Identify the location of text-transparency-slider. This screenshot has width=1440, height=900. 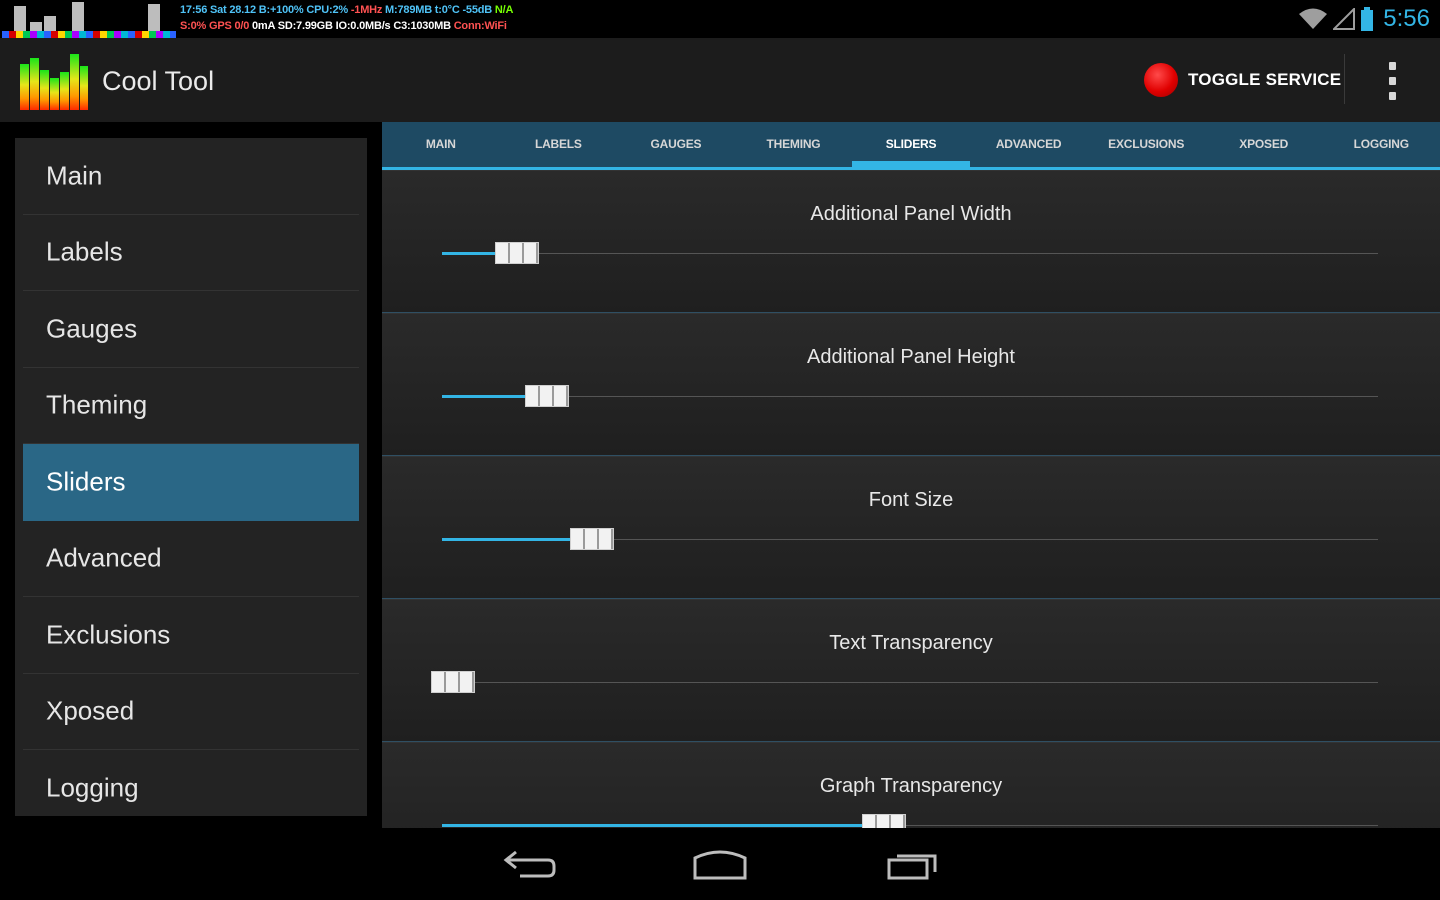
(904, 682).